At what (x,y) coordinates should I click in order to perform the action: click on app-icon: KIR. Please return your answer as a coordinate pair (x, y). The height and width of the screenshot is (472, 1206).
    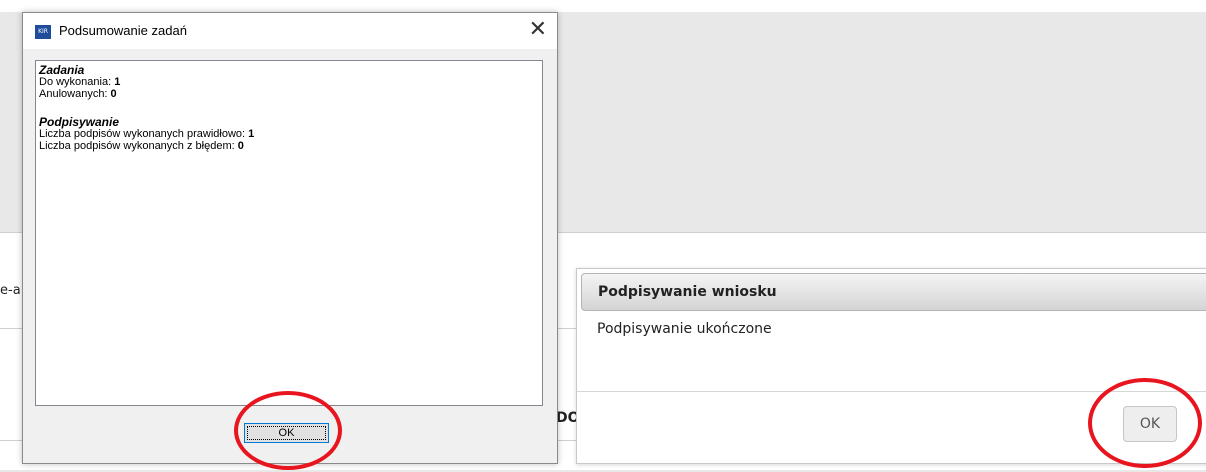
    Looking at the image, I should click on (43, 32).